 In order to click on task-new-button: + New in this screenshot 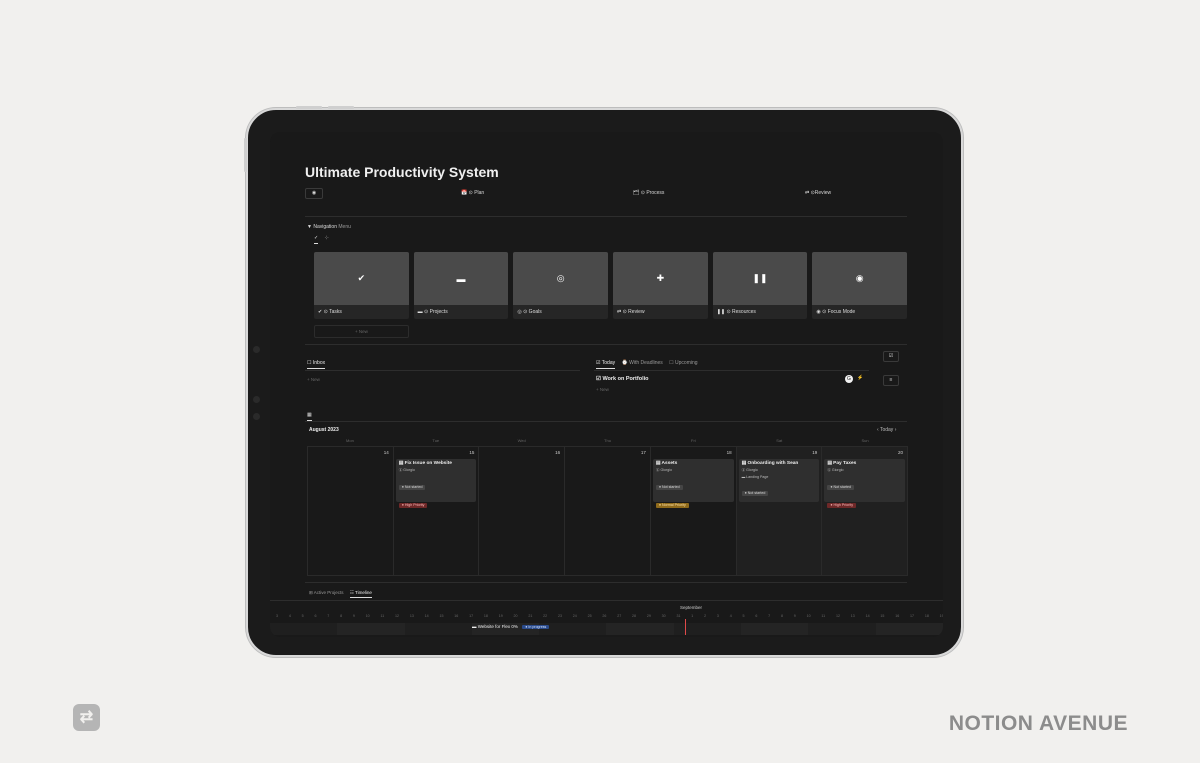, I will do `click(602, 389)`.